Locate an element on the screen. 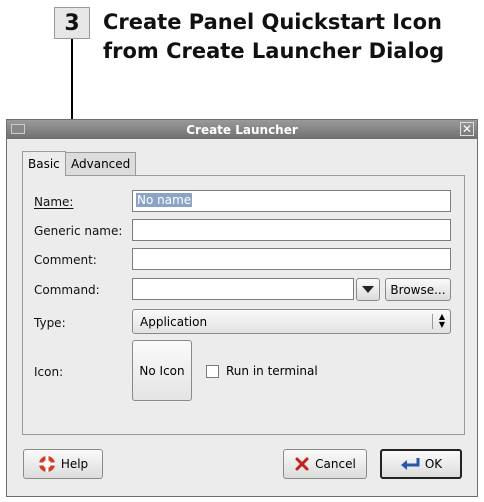 The image size is (484, 502). type-select-divider is located at coordinates (432, 321).